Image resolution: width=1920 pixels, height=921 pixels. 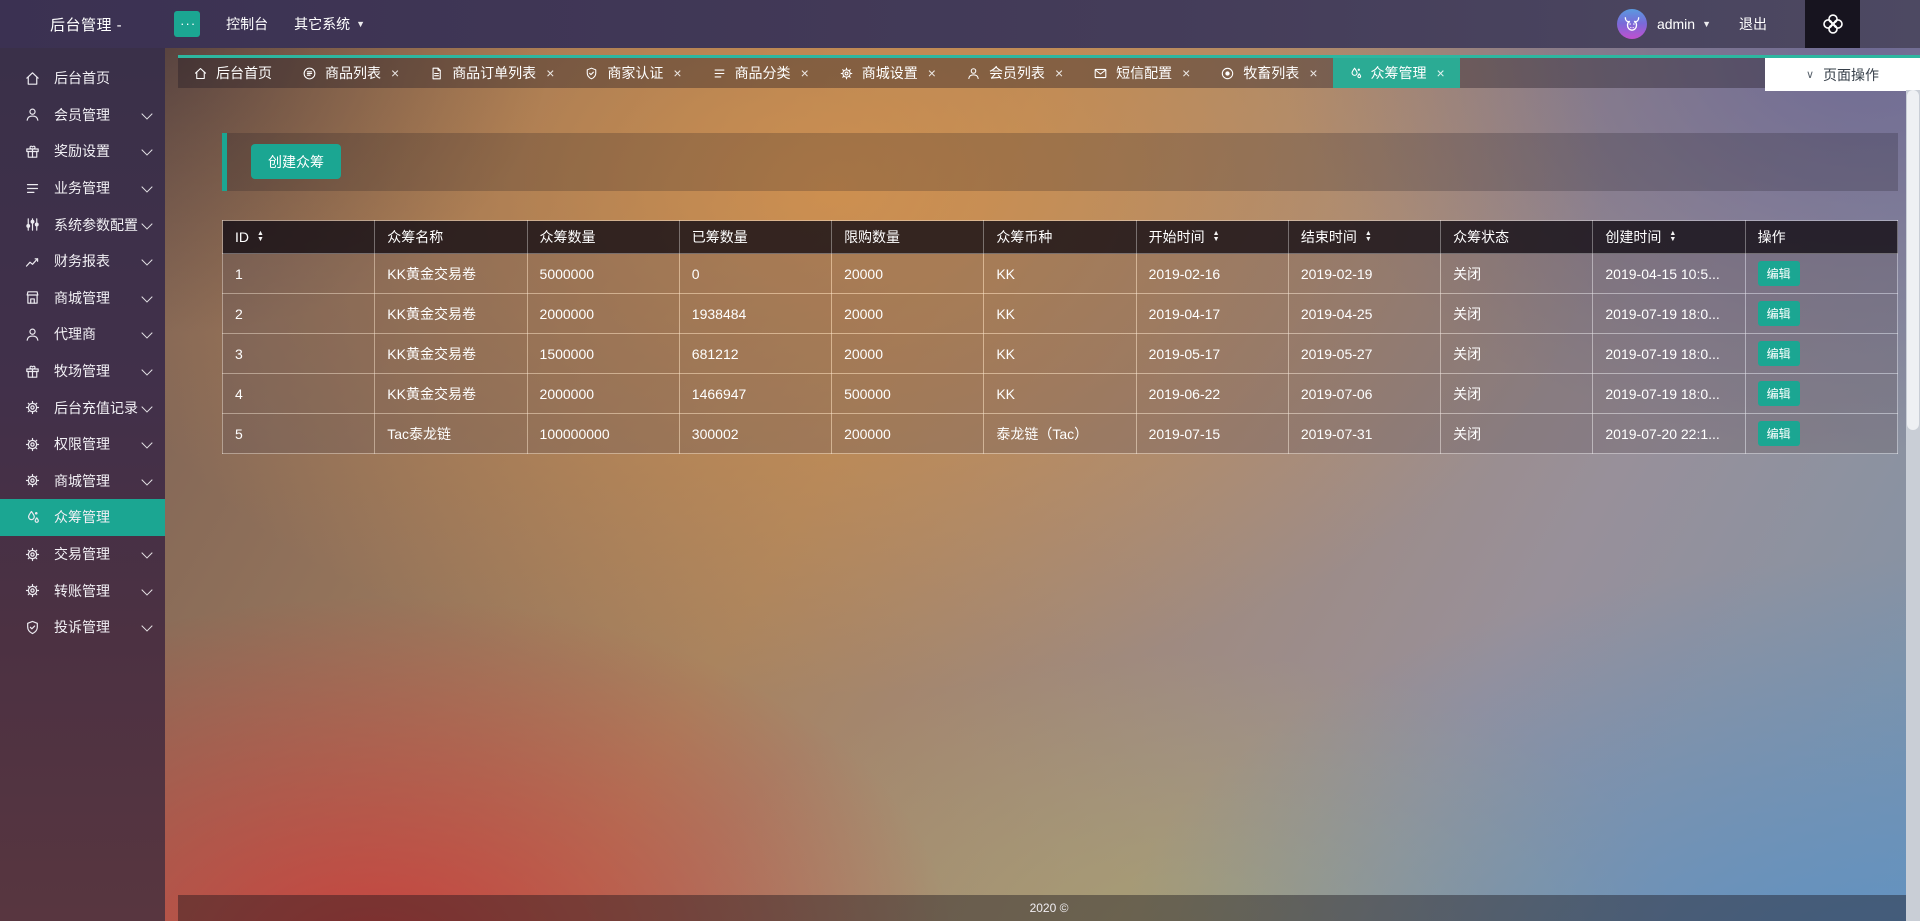 I want to click on scrollbar-thumb, so click(x=1913, y=260).